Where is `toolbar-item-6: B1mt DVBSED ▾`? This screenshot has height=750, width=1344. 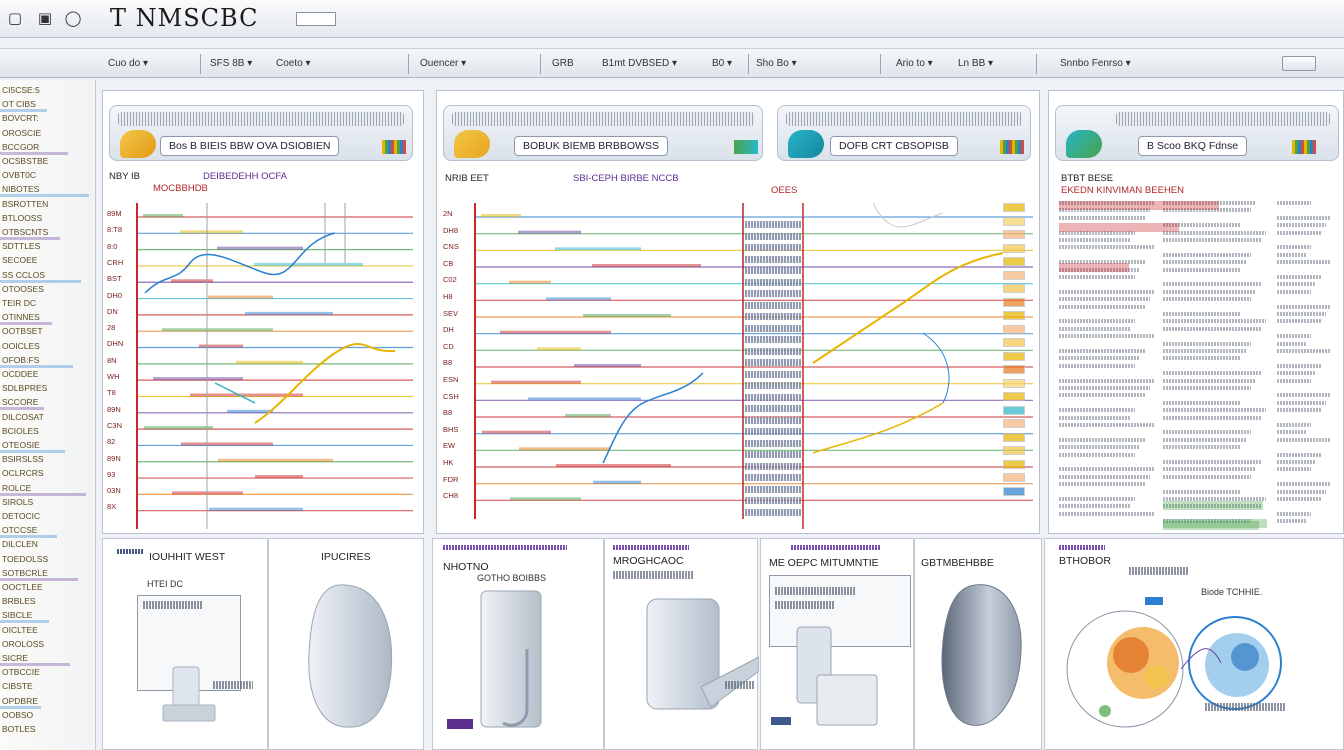
toolbar-item-6: B1mt DVBSED ▾ is located at coordinates (639, 64).